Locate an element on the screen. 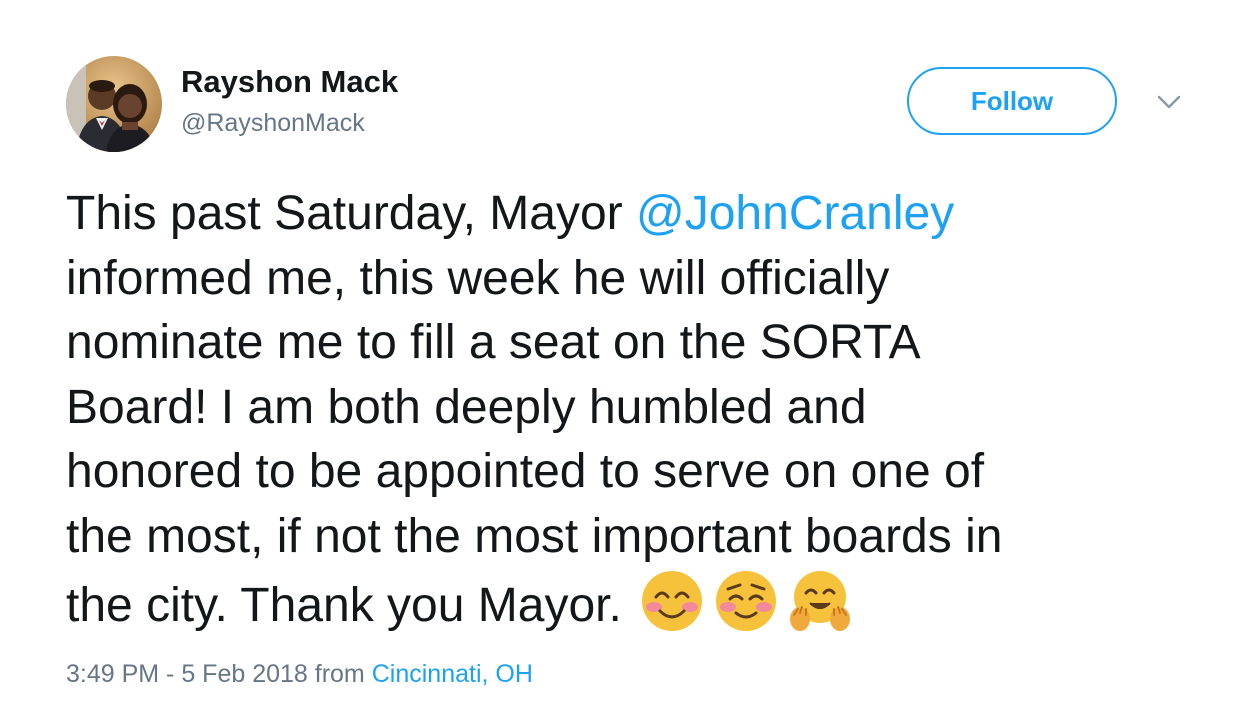 The image size is (1250, 718). mention-link: @JohnCranley is located at coordinates (795, 213).